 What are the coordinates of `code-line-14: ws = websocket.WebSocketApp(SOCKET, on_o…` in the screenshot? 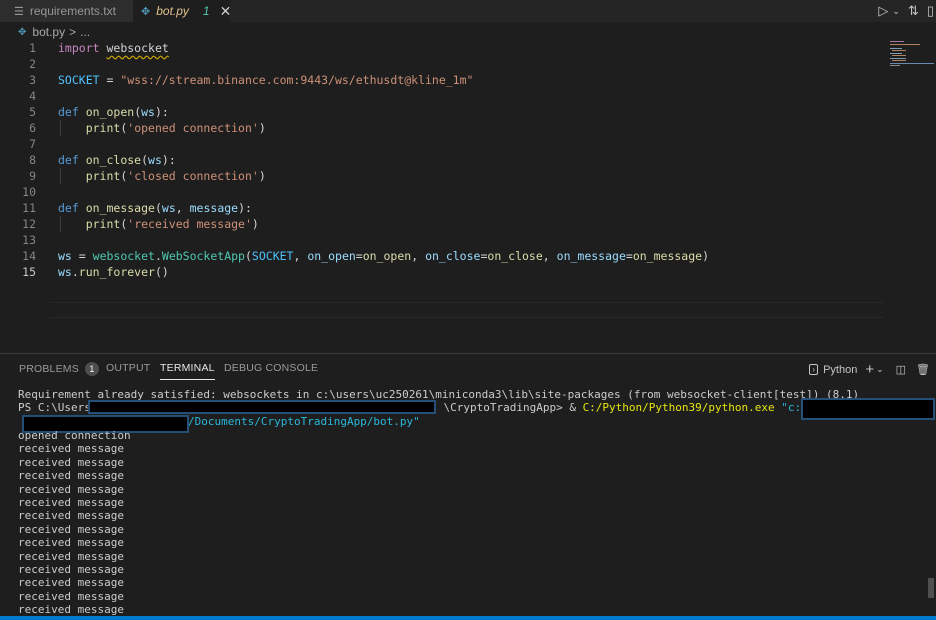 It's located at (384, 256).